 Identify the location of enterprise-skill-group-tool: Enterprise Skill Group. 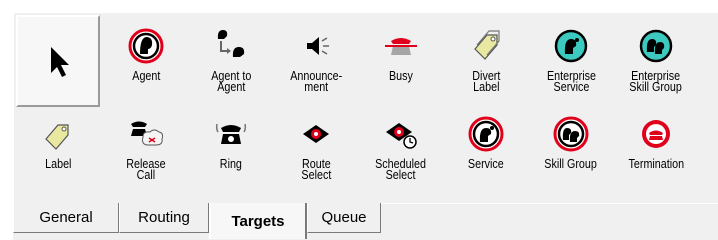
(656, 61).